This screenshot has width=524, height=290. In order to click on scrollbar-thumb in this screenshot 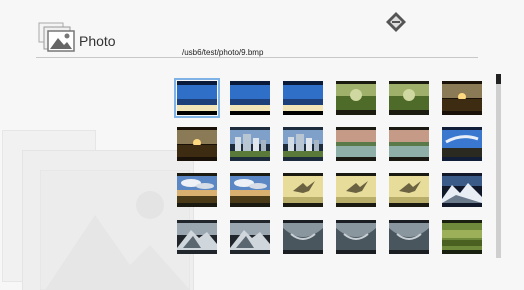, I will do `click(498, 79)`.